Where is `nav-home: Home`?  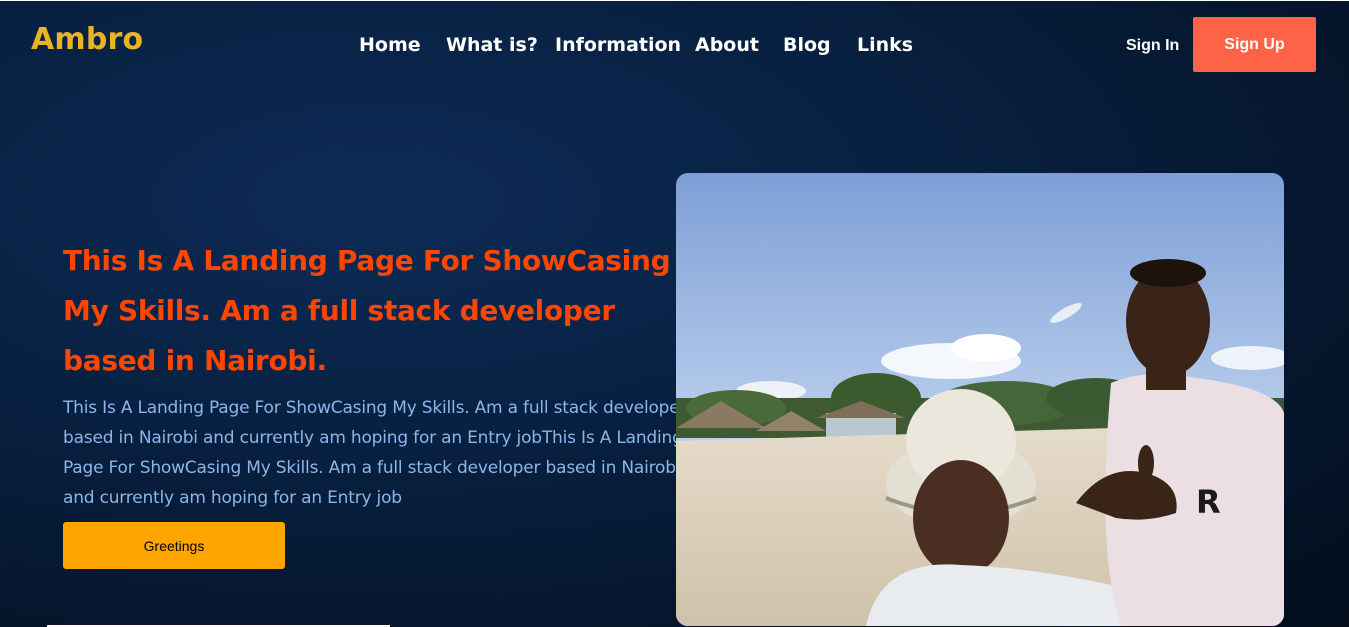 nav-home: Home is located at coordinates (390, 45).